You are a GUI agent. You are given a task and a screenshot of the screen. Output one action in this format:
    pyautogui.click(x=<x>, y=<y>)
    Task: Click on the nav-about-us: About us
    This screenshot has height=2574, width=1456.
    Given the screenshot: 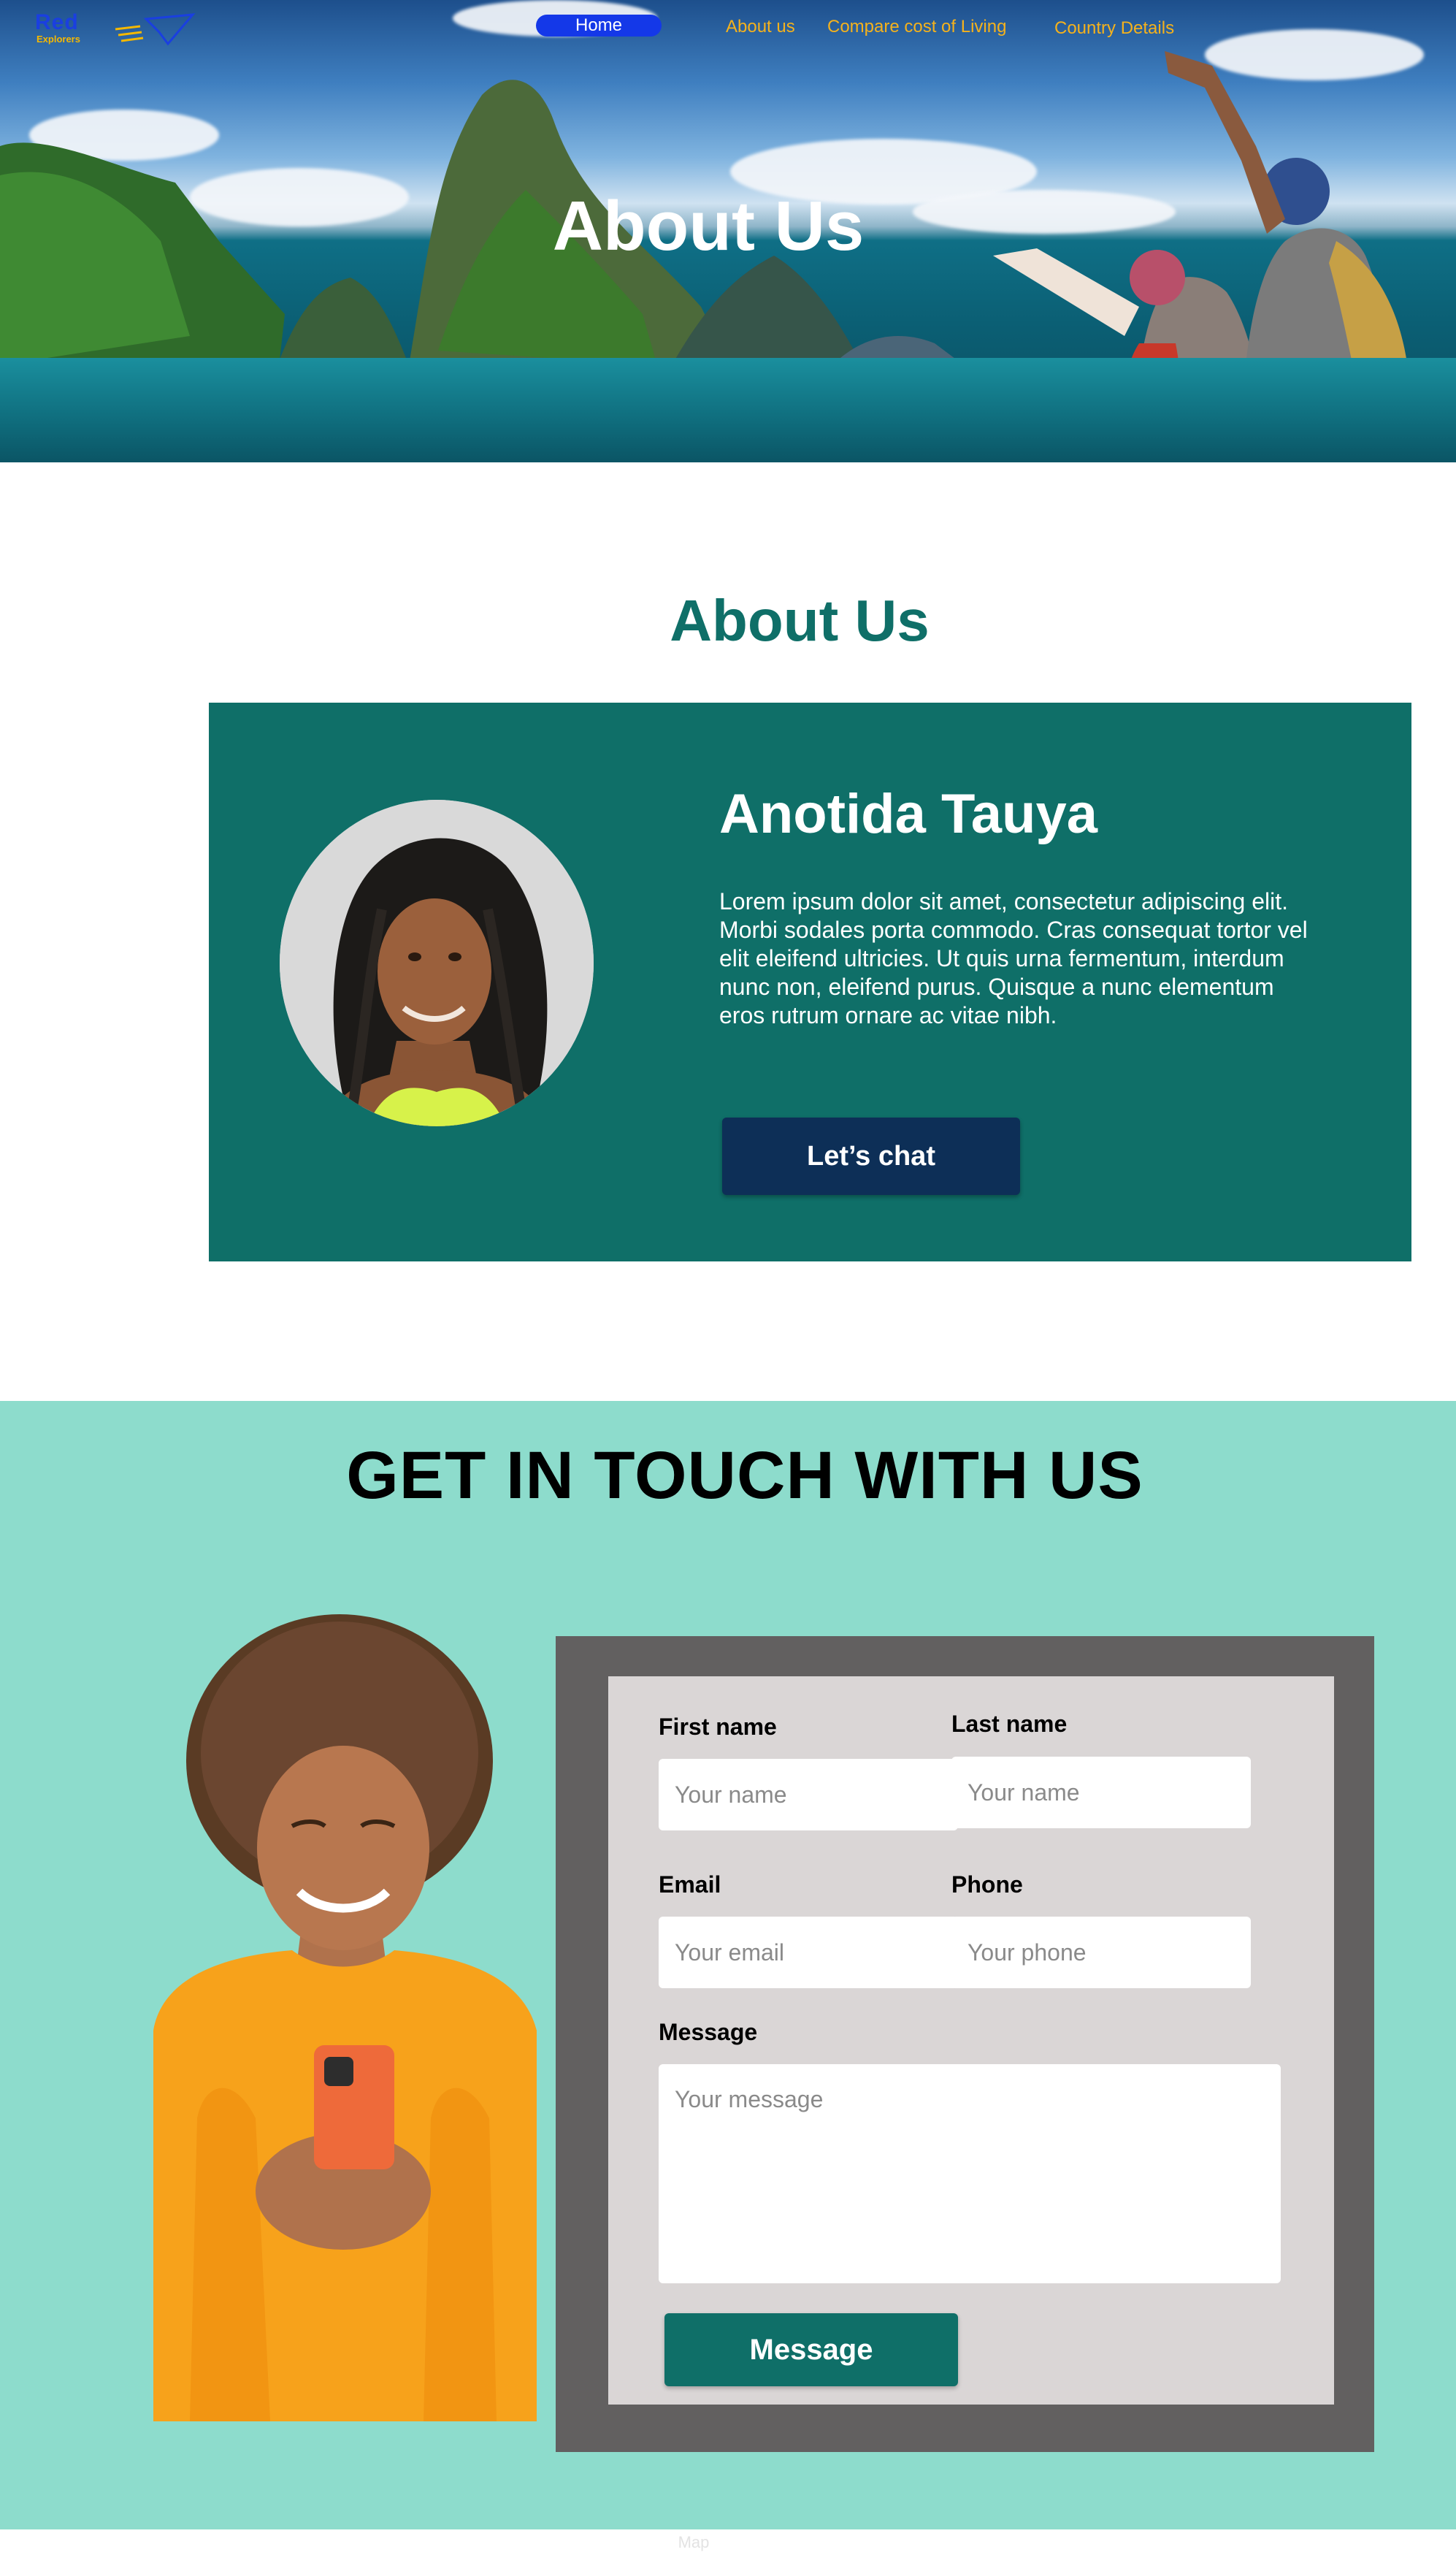 What is the action you would take?
    pyautogui.click(x=761, y=27)
    